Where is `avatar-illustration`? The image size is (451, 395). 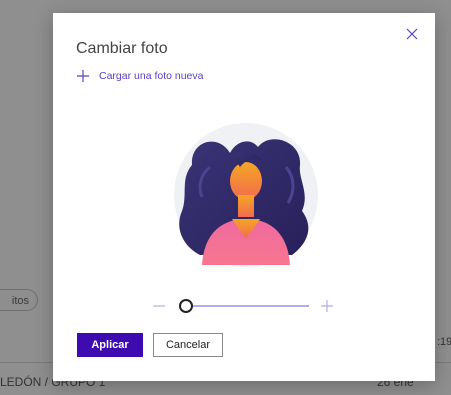
avatar-illustration is located at coordinates (246, 195).